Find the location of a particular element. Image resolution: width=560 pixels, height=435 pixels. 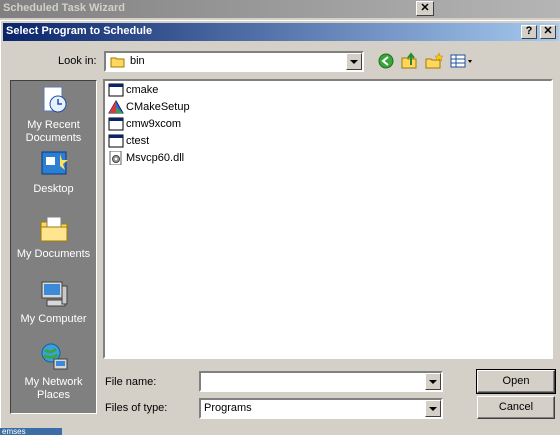

list-item: Msvcp60.dll is located at coordinates (146, 159).